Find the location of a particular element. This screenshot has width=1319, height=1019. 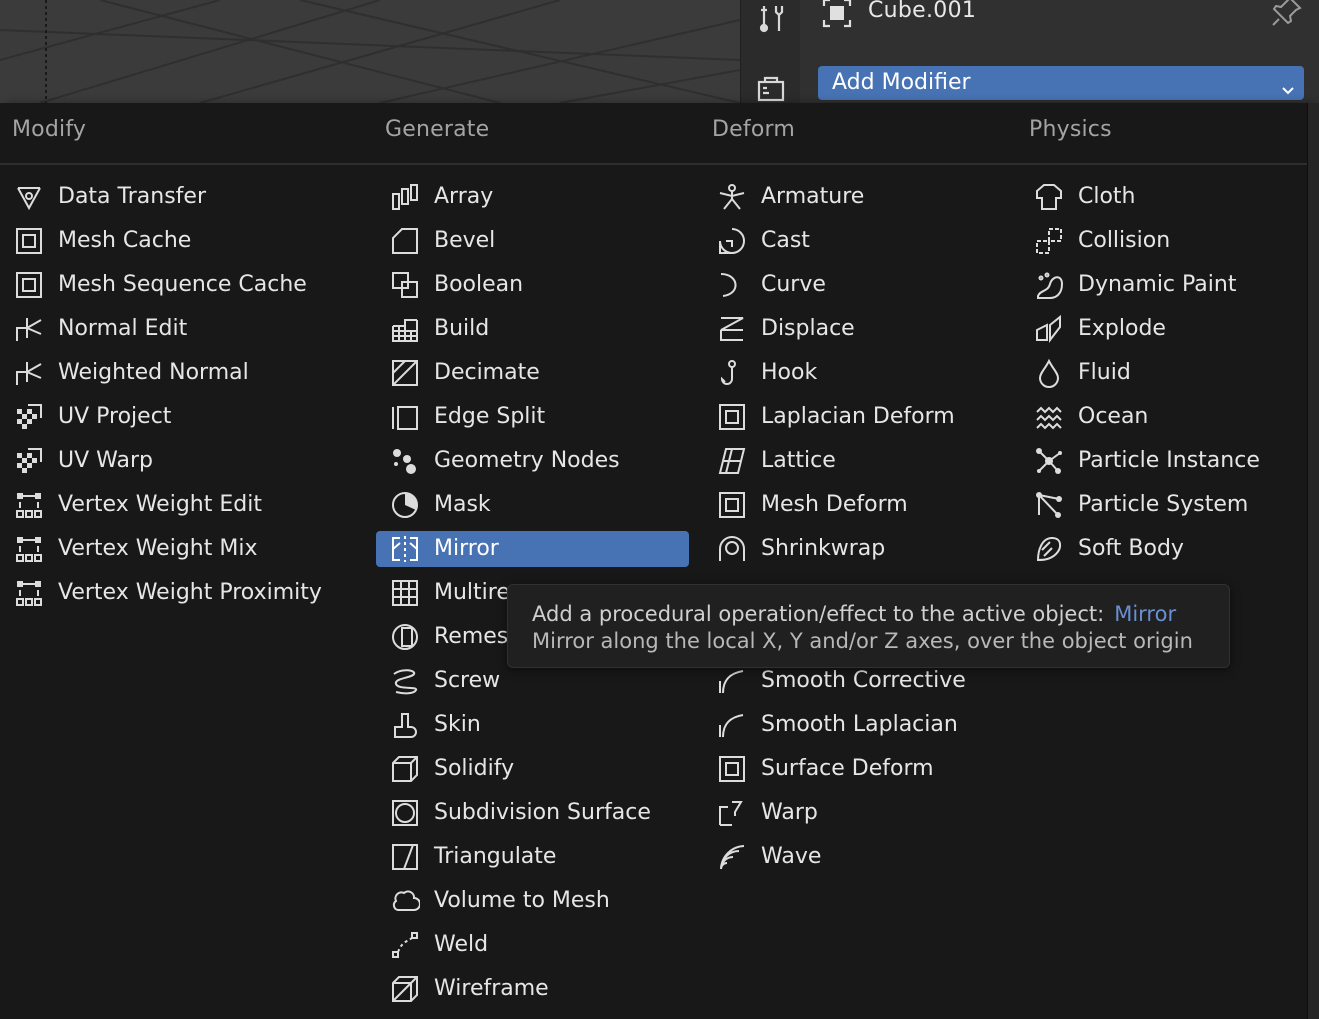

menu-item-particle-instance: Particle Instance is located at coordinates (1162, 461).